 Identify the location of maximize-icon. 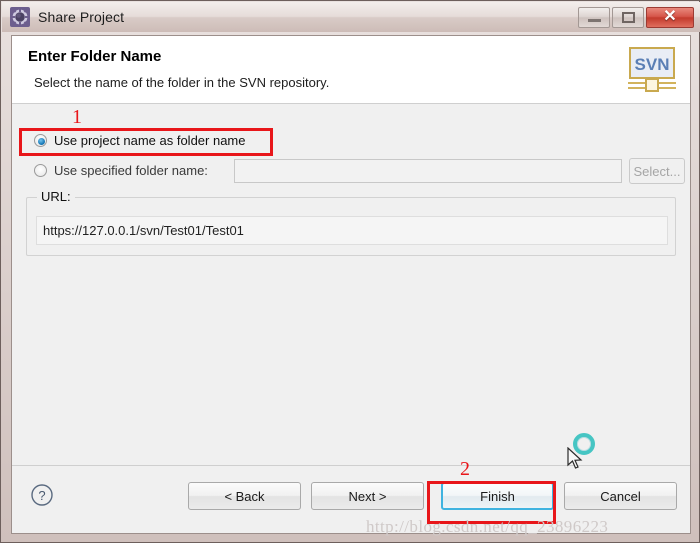
(628, 17).